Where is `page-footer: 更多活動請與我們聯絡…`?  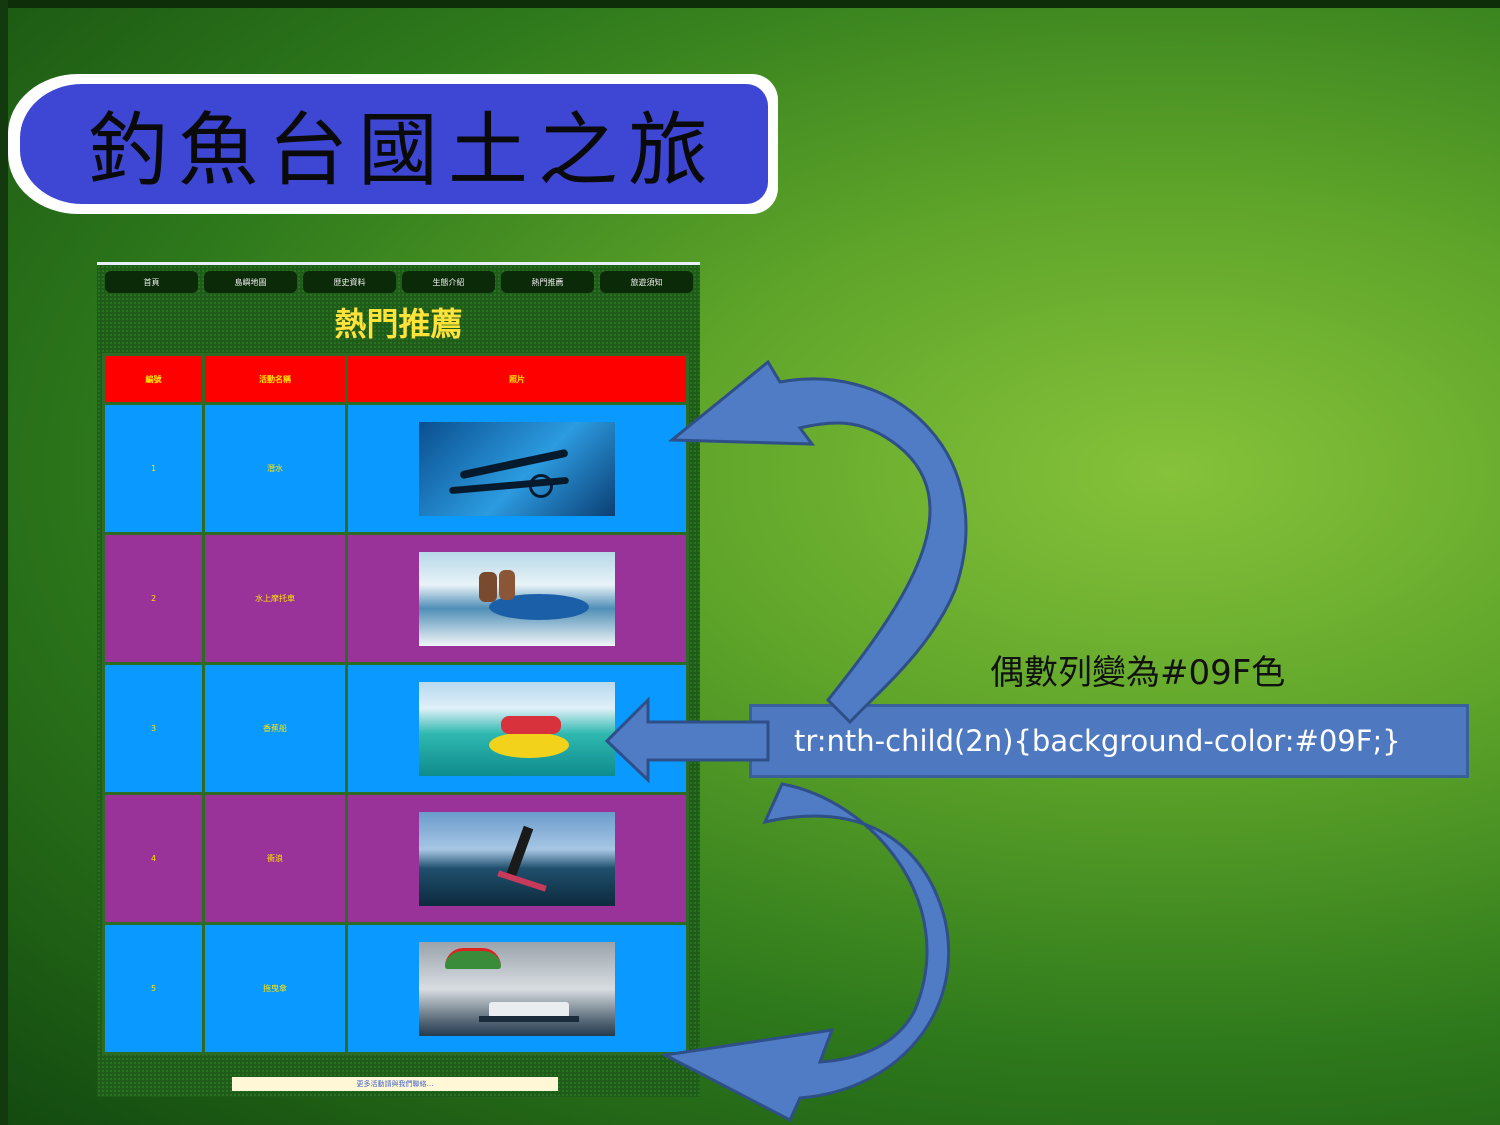
page-footer: 更多活動請與我們聯絡… is located at coordinates (395, 1084).